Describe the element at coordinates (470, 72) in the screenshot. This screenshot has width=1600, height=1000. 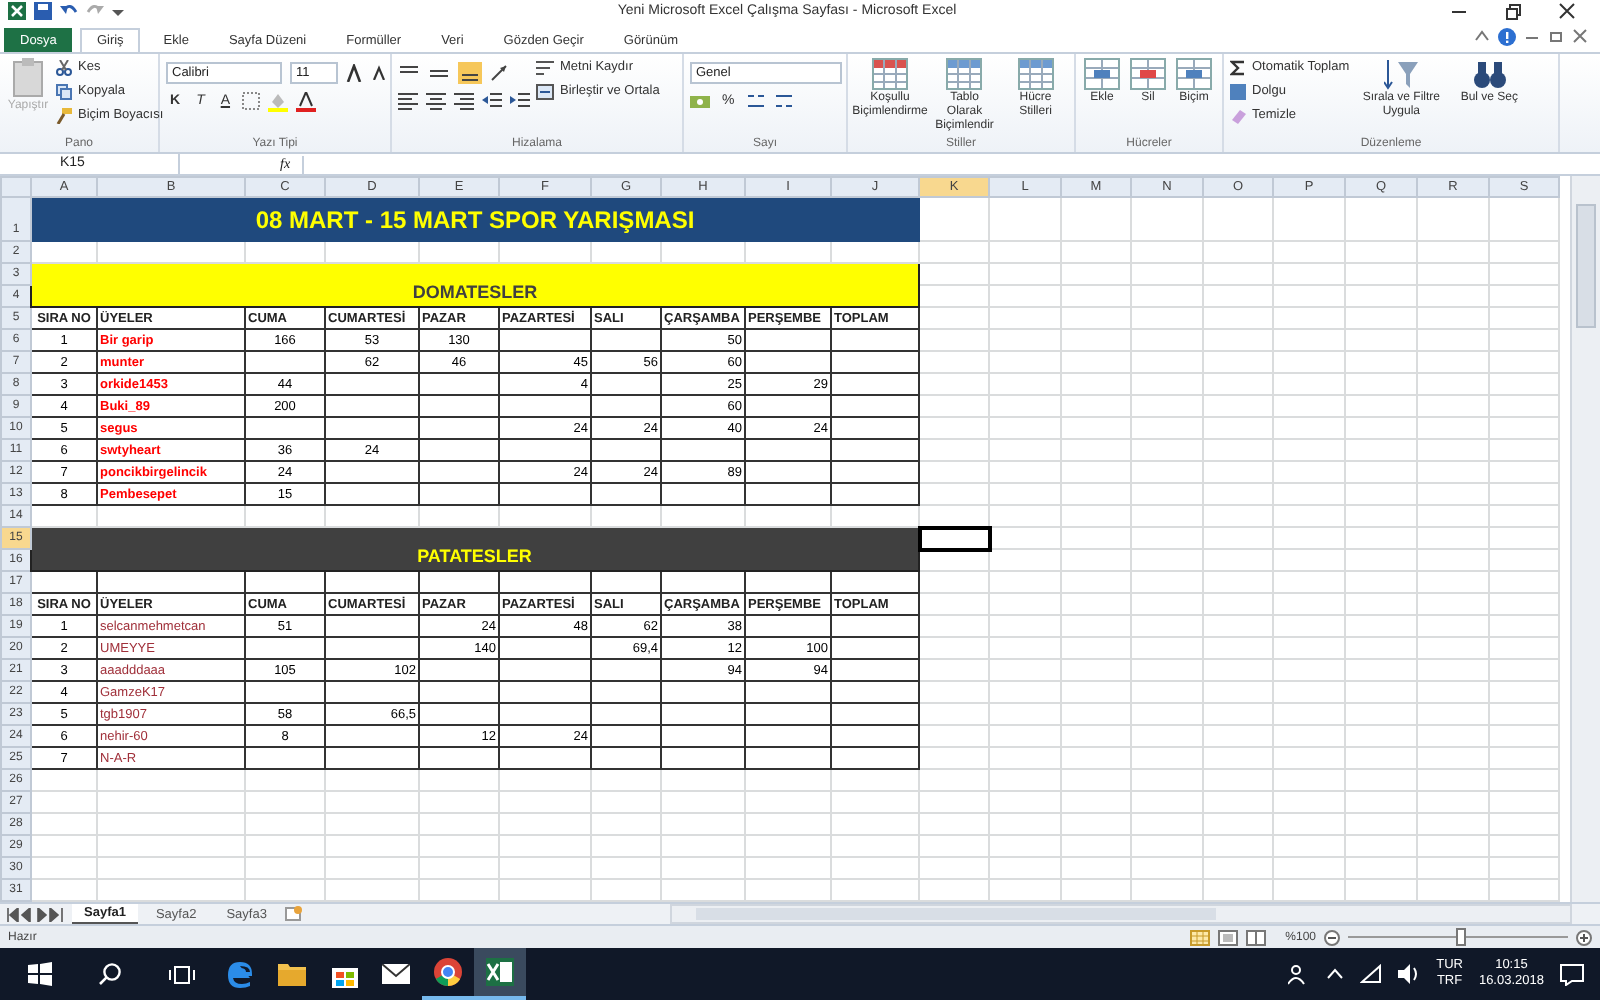
I see `align-bottom-icon` at that location.